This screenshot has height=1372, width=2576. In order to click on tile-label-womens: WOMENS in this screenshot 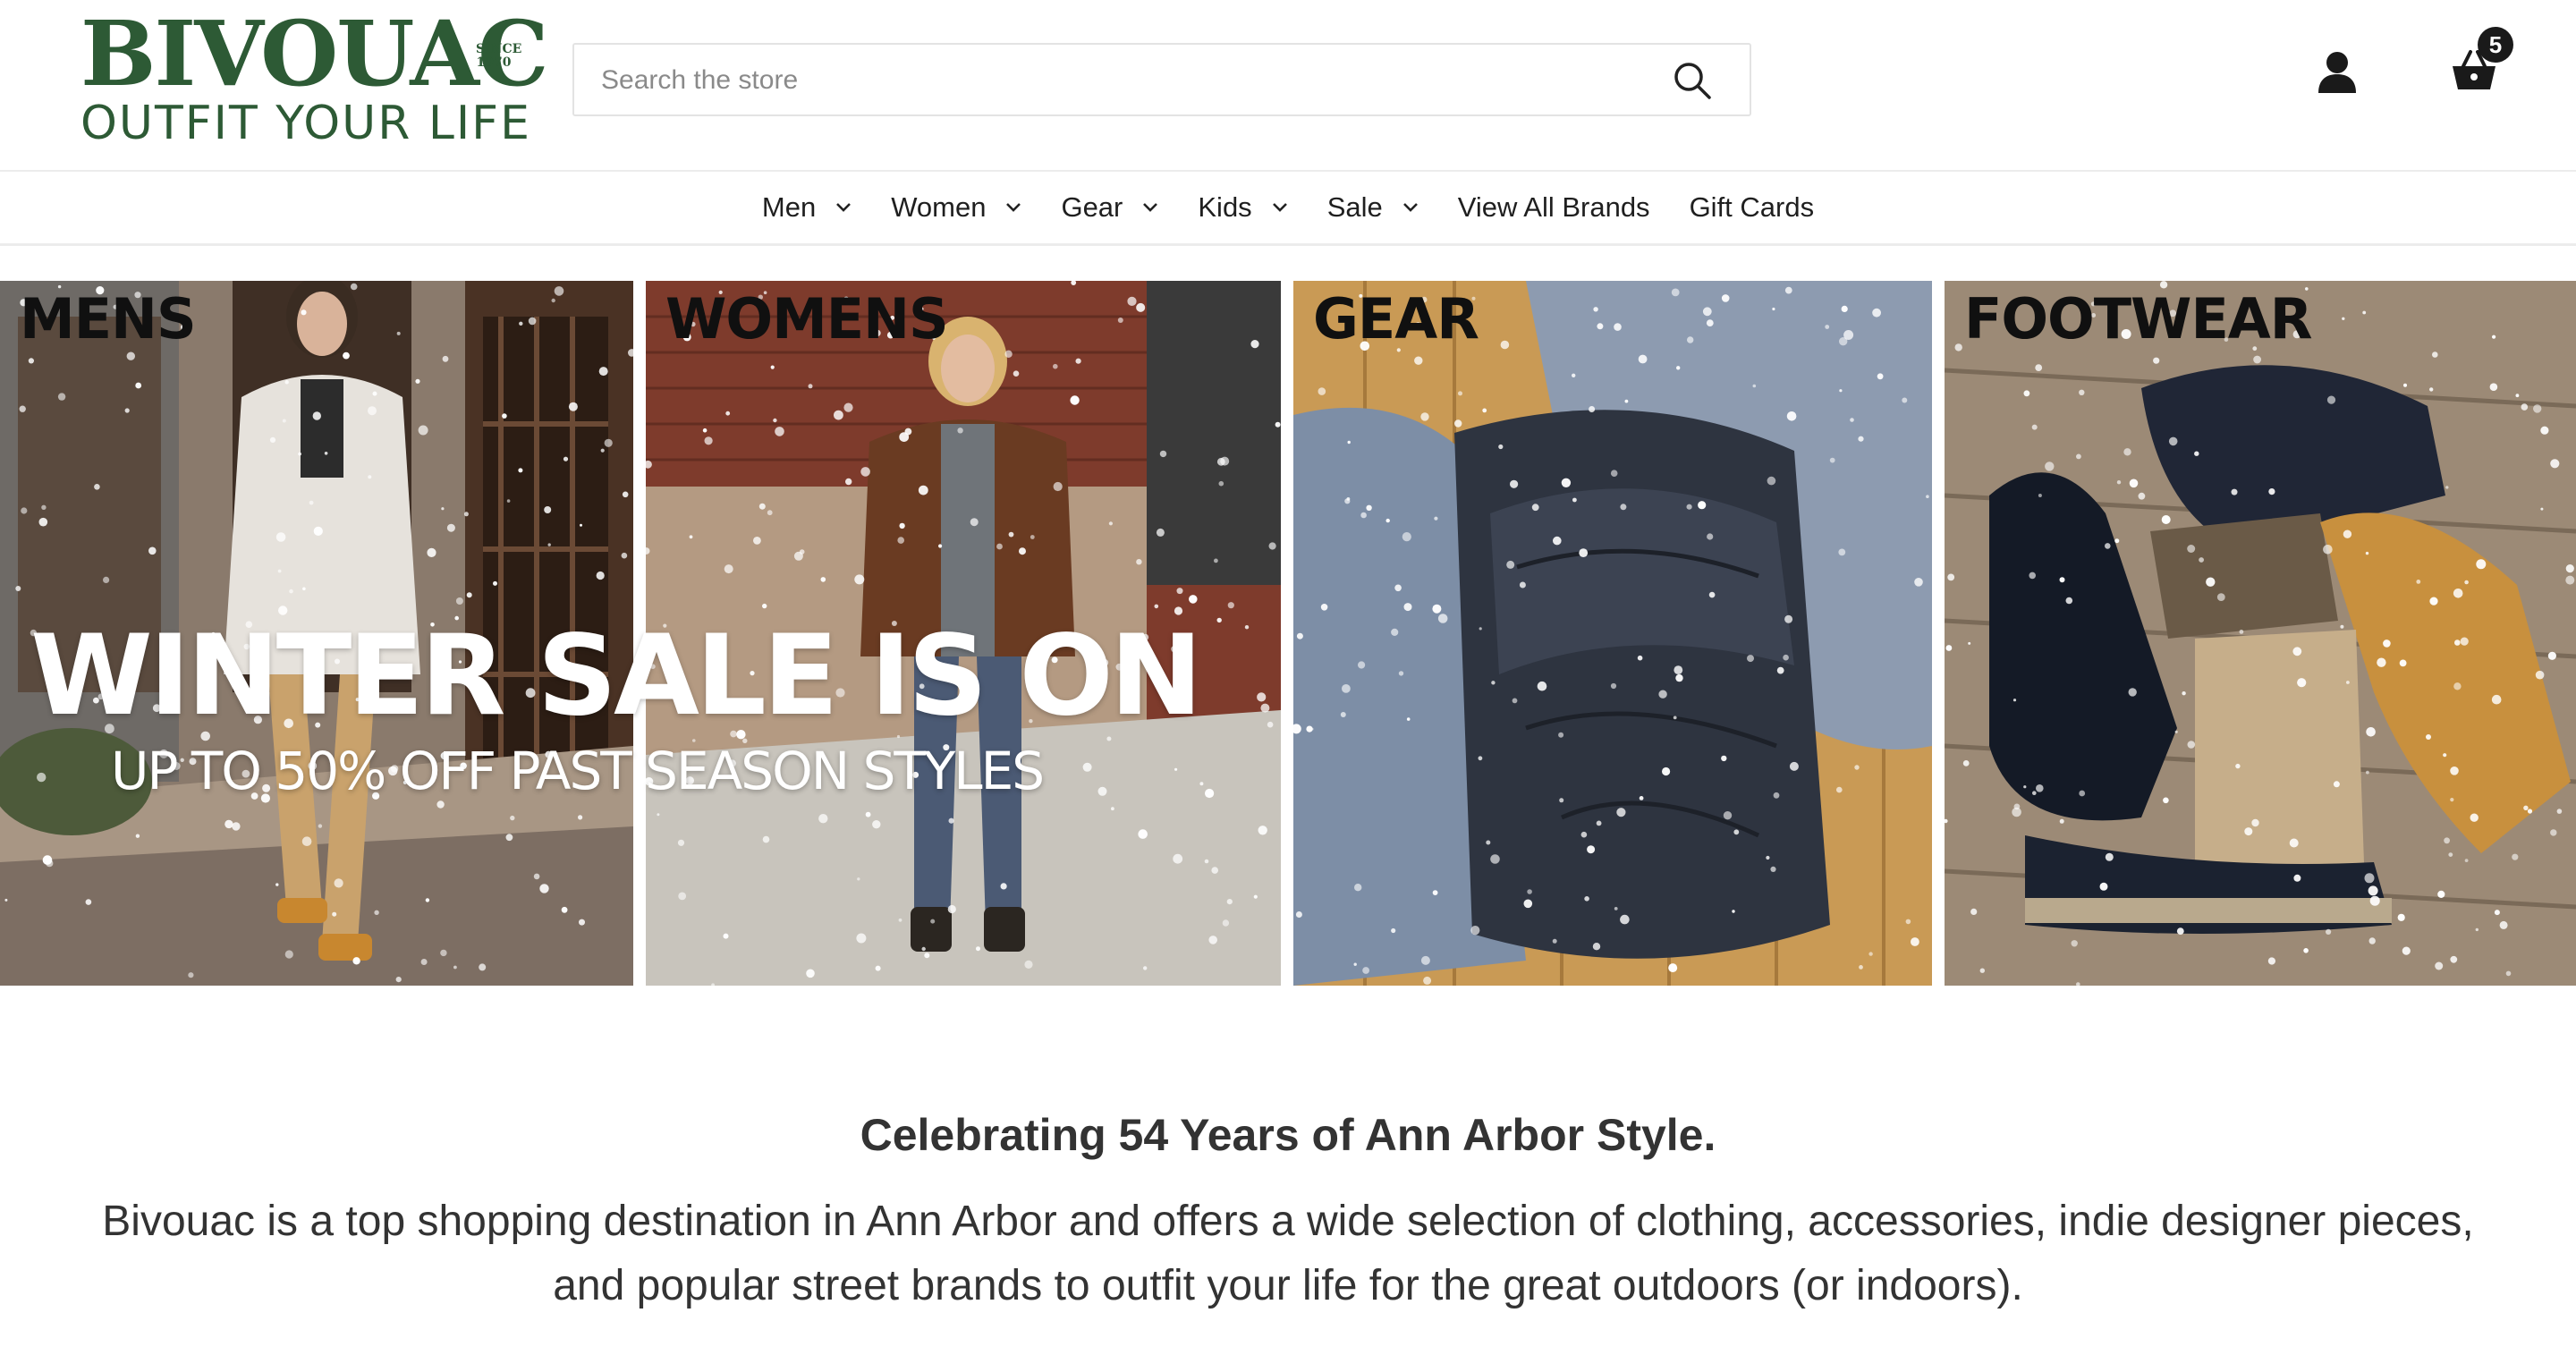, I will do `click(807, 318)`.